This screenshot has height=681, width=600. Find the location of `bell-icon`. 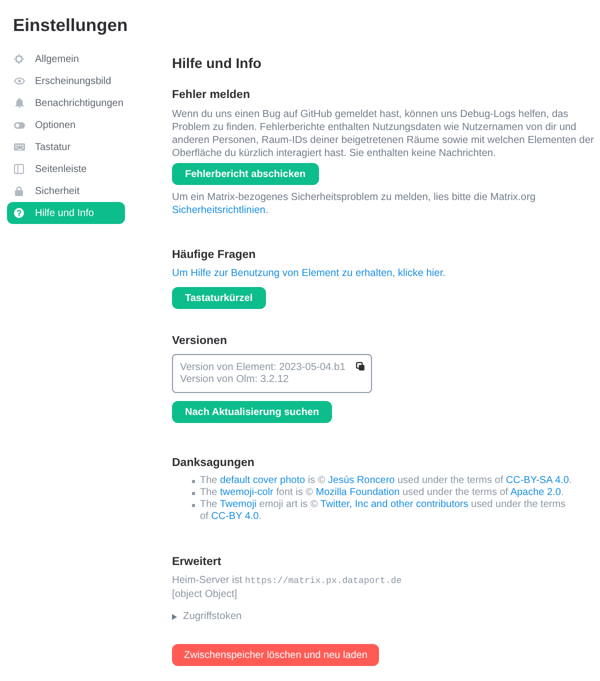

bell-icon is located at coordinates (19, 103).